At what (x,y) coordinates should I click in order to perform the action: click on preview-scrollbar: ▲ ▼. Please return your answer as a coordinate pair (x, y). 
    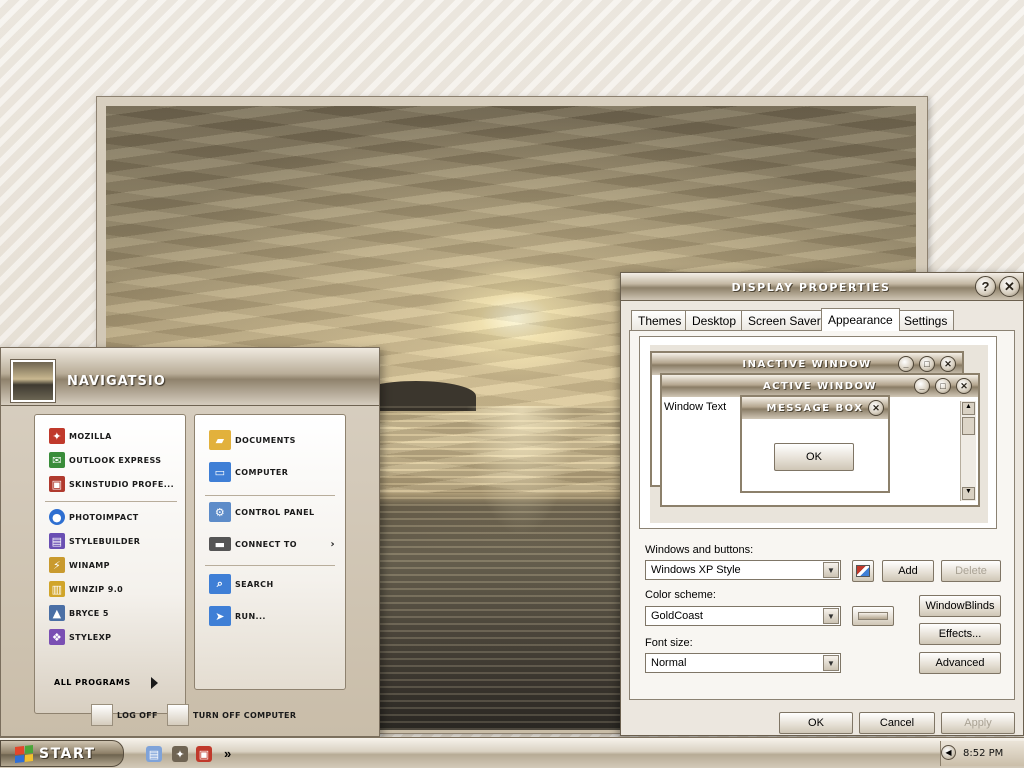
    Looking at the image, I should click on (968, 451).